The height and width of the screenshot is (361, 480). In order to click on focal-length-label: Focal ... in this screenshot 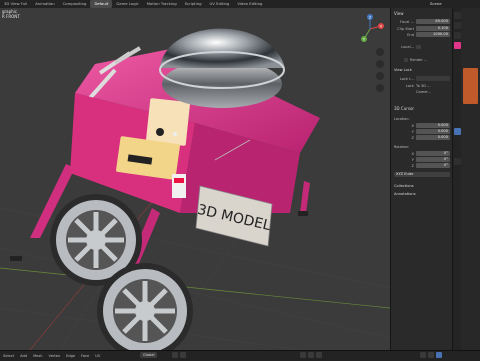, I will do `click(407, 21)`.